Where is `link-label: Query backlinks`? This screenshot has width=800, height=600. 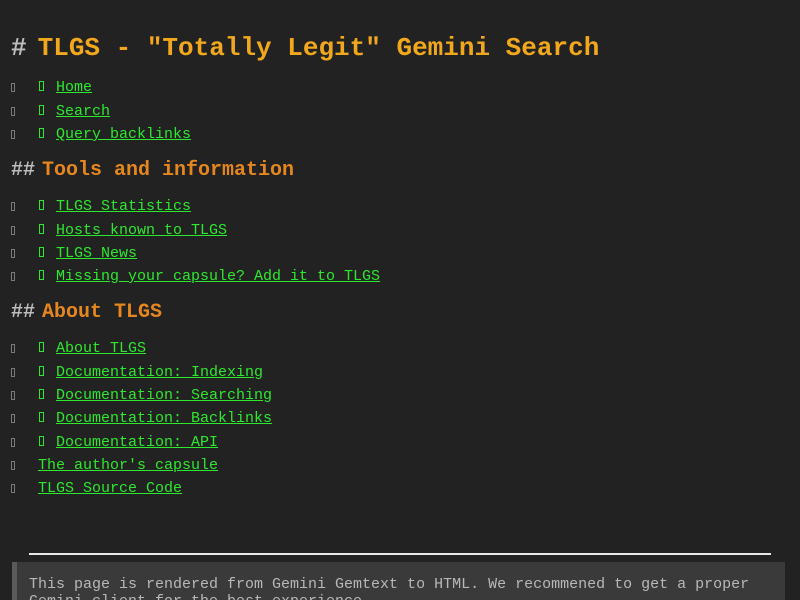
link-label: Query backlinks is located at coordinates (124, 134).